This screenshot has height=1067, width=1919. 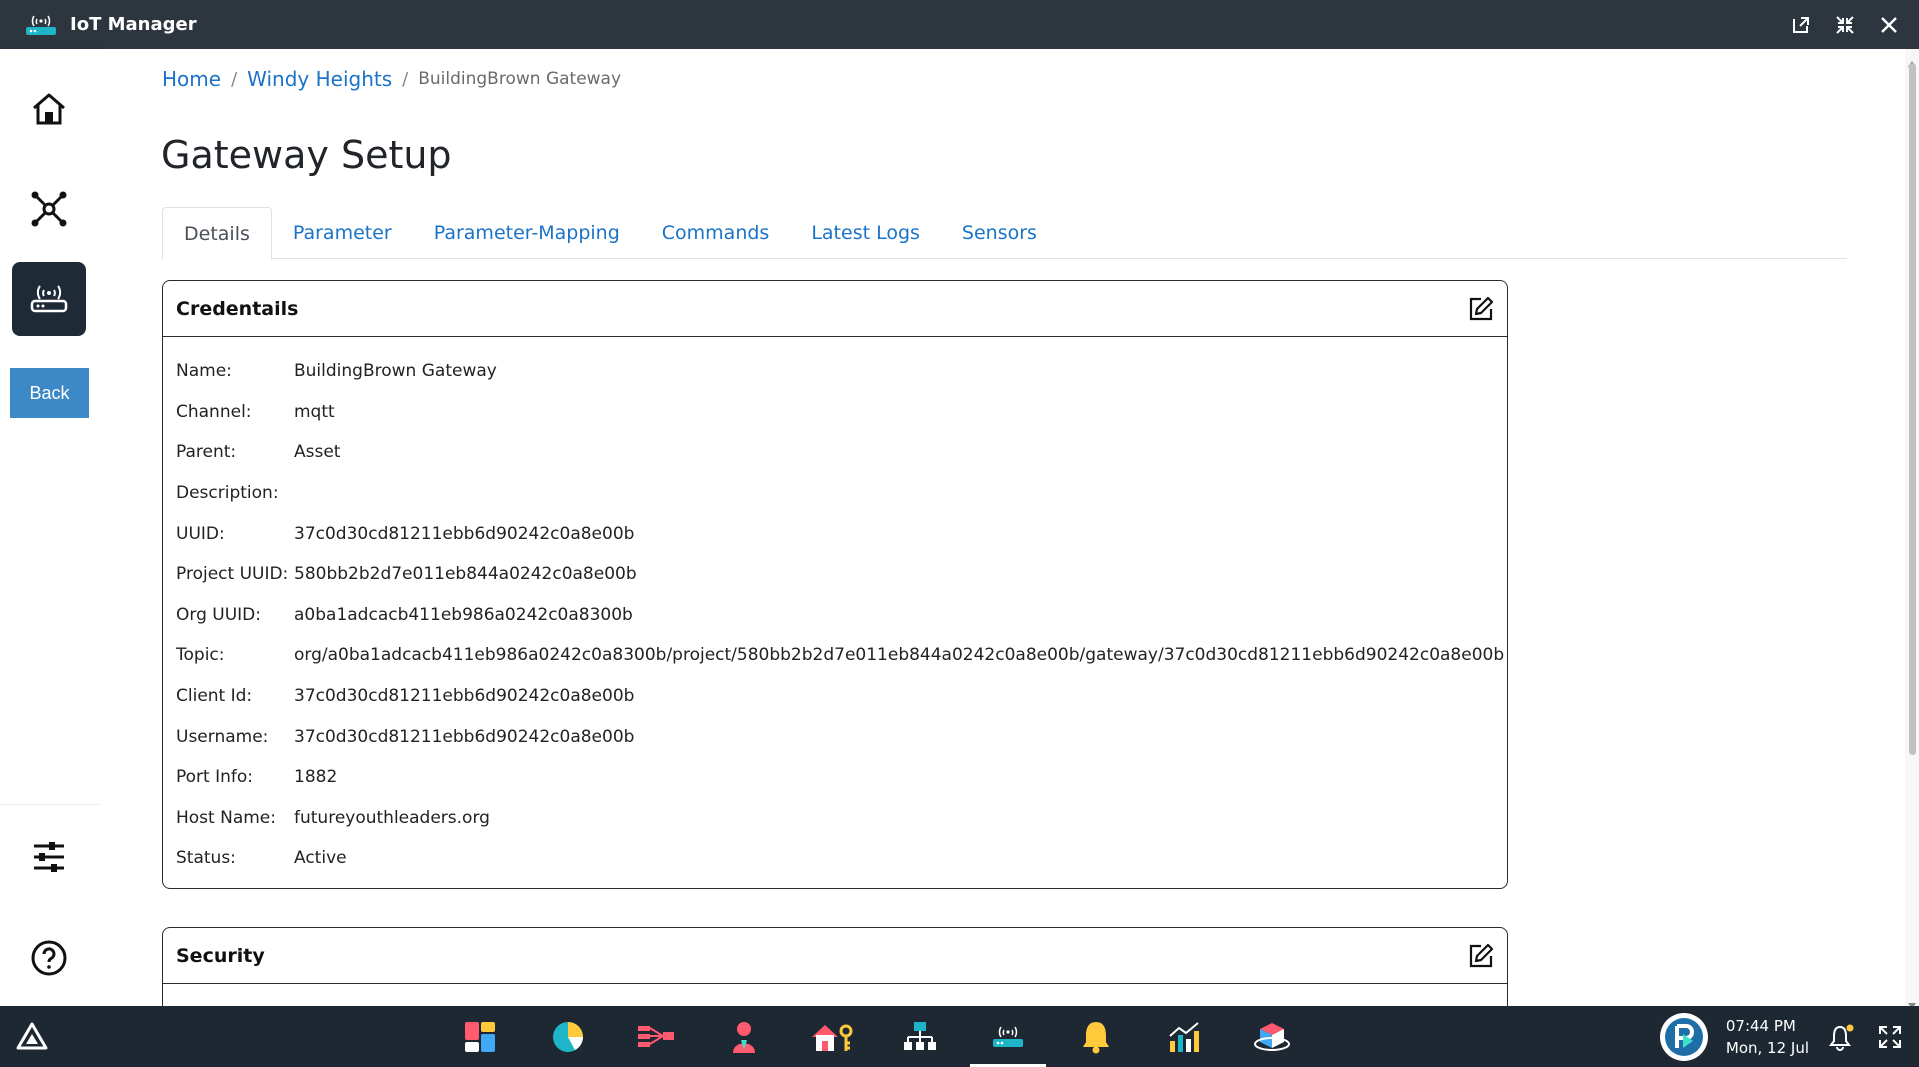 I want to click on breadcrumb-current: BuildingBrown Gateway, so click(x=520, y=79).